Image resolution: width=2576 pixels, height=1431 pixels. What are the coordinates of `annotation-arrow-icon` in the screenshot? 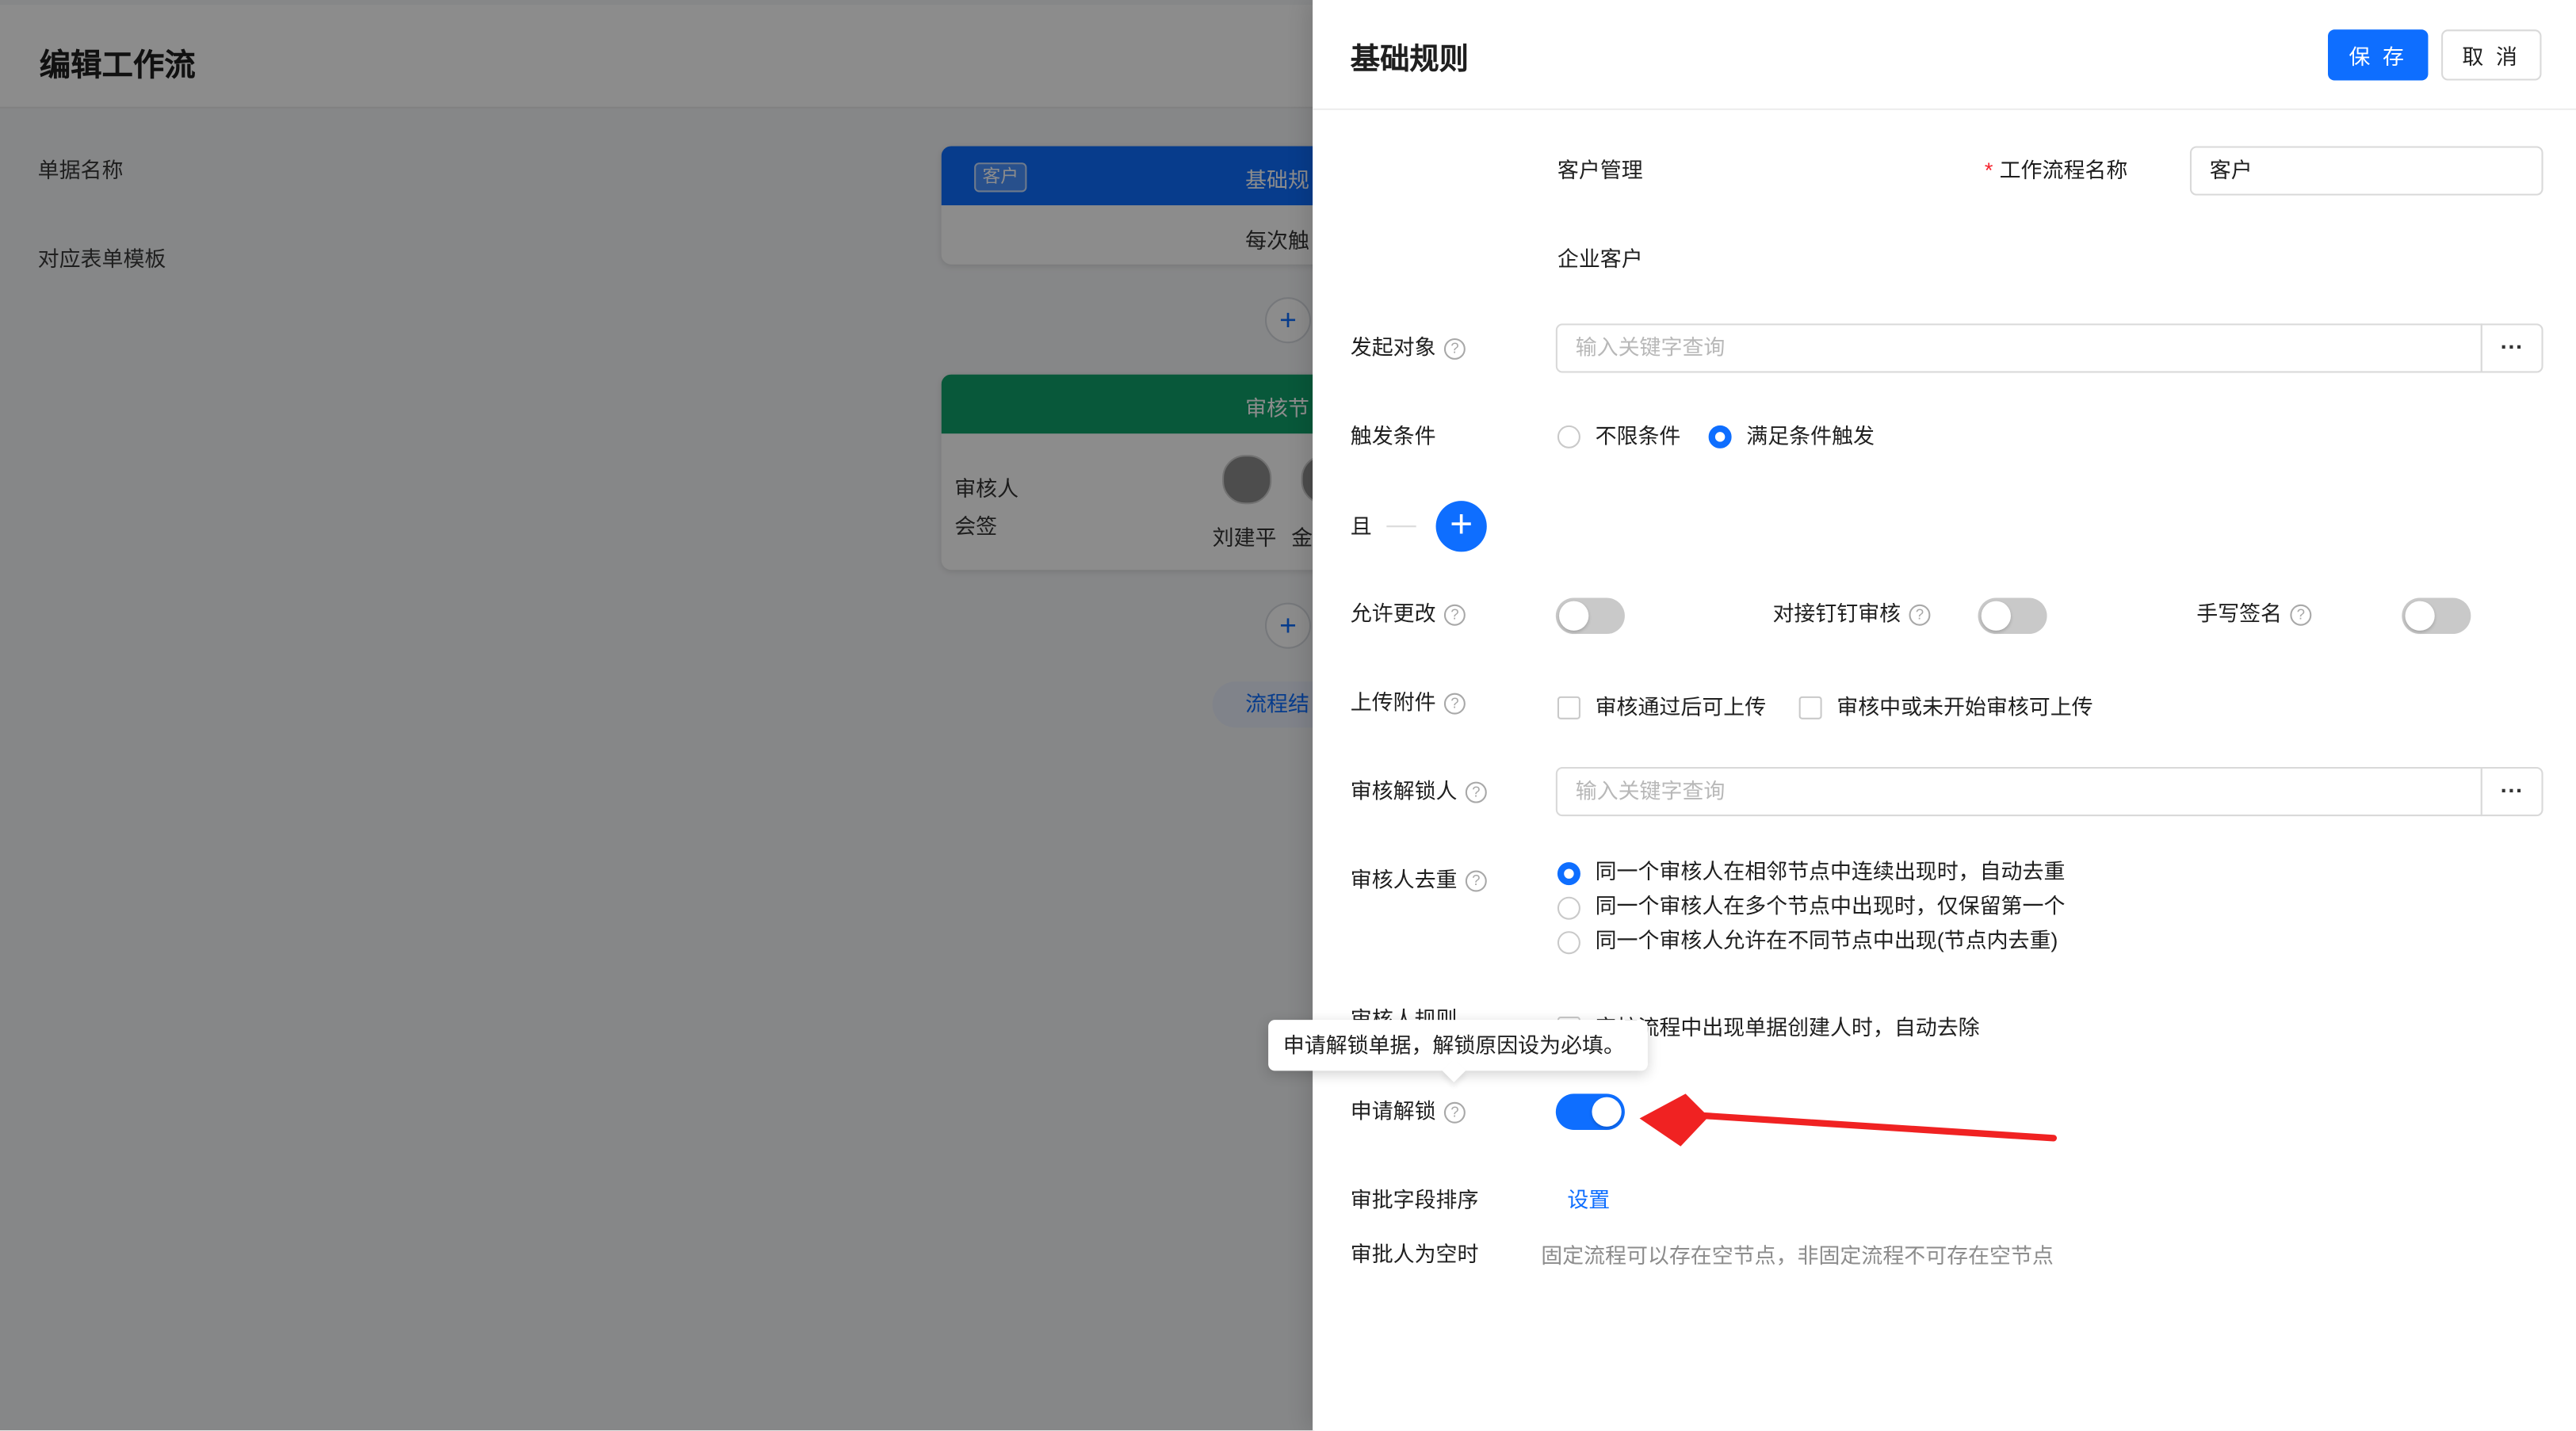 It's located at (1848, 1120).